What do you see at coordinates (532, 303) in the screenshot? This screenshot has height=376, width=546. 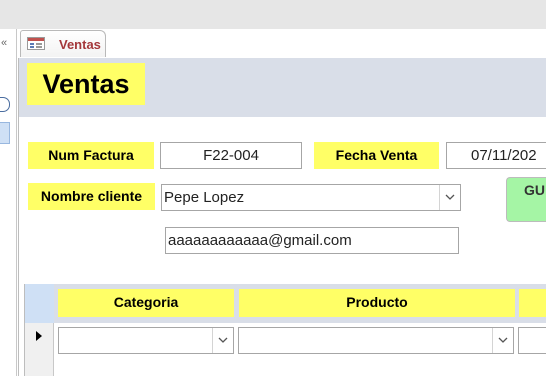 I see `column-header-extra` at bounding box center [532, 303].